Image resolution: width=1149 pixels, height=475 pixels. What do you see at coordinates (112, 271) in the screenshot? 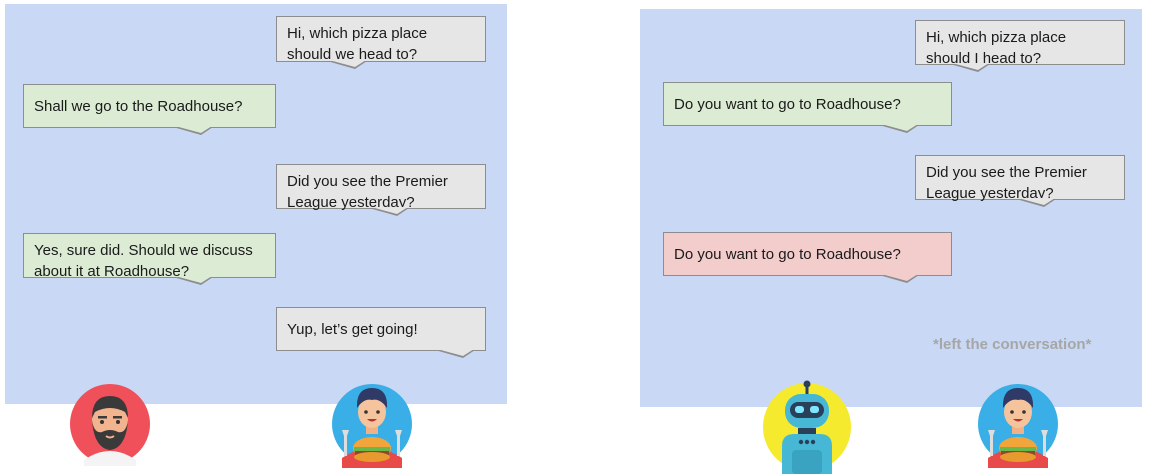
I see `message-line: about it at Roadhouse?` at bounding box center [112, 271].